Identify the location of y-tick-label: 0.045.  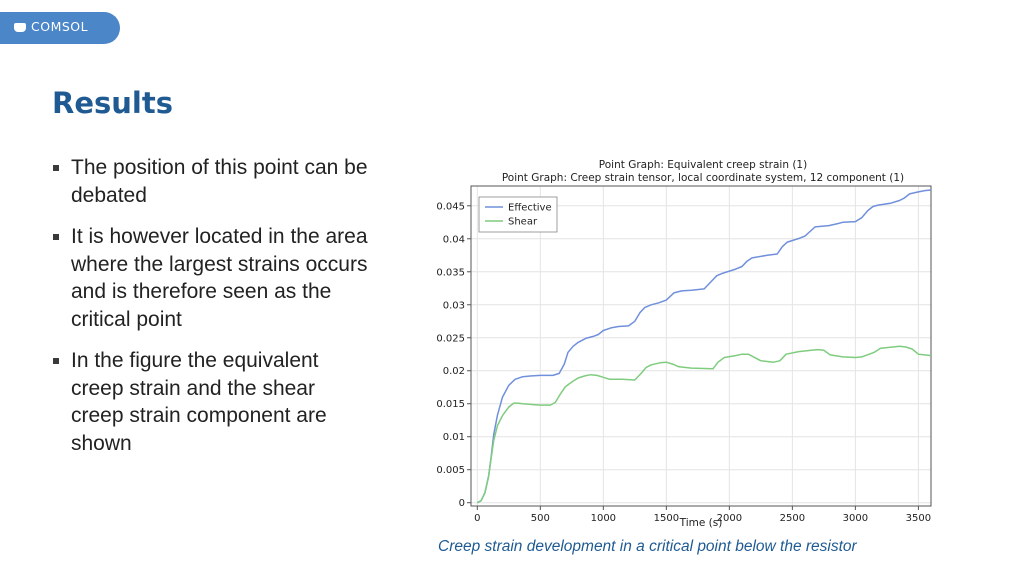
(450, 206).